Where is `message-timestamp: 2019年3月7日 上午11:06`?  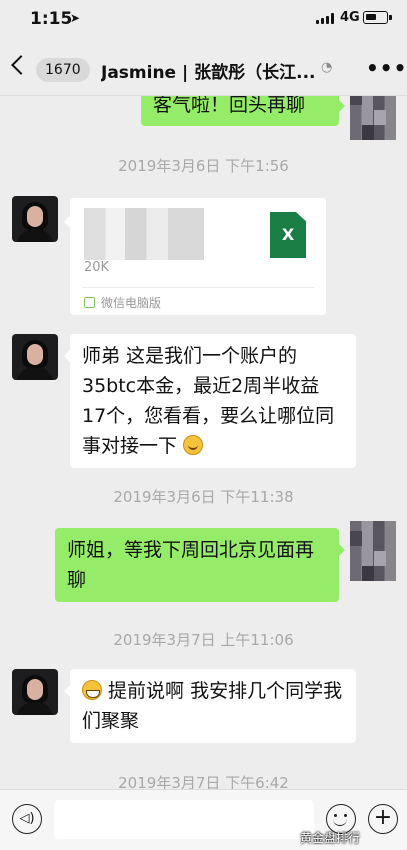 message-timestamp: 2019年3月7日 上午11:06 is located at coordinates (203, 640).